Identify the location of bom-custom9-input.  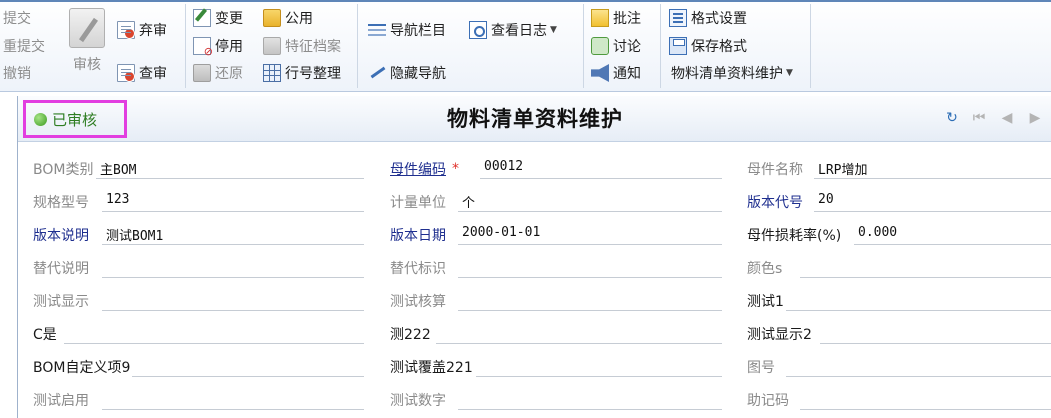
(248, 364).